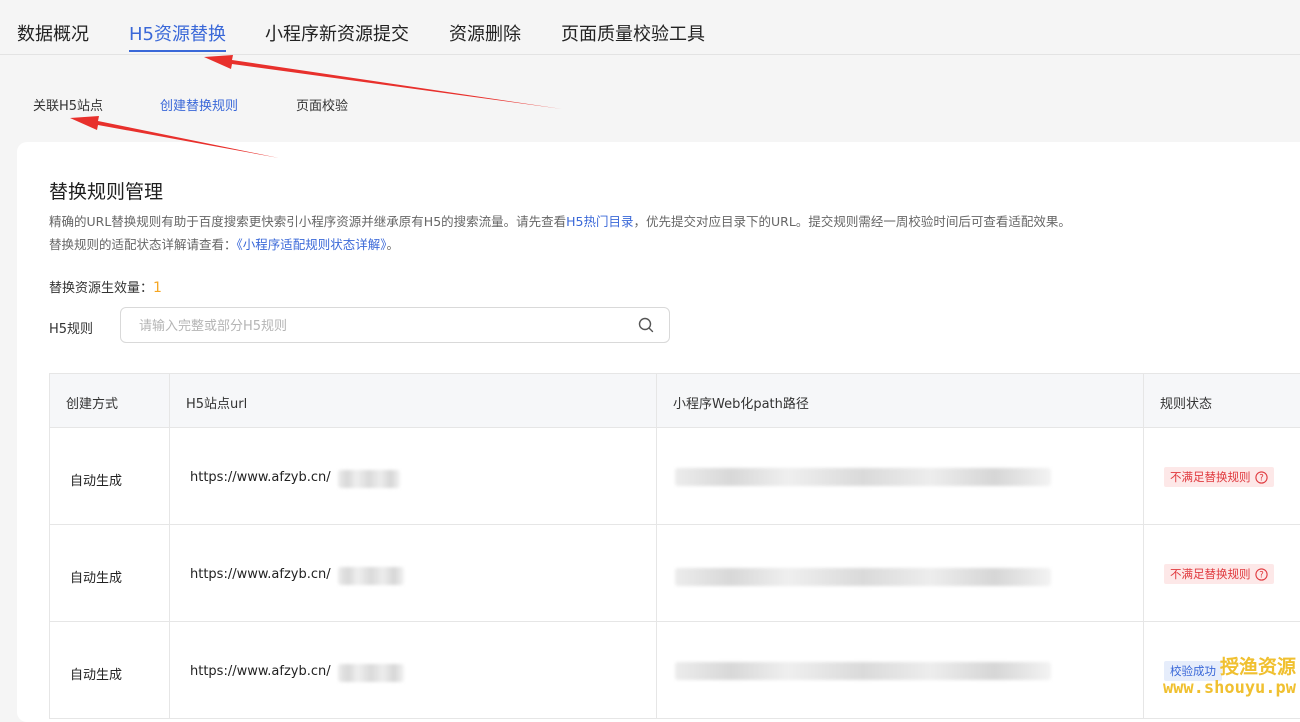 The height and width of the screenshot is (722, 1300). What do you see at coordinates (199, 104) in the screenshot?
I see `subtab-create-rule: 创建替换规则` at bounding box center [199, 104].